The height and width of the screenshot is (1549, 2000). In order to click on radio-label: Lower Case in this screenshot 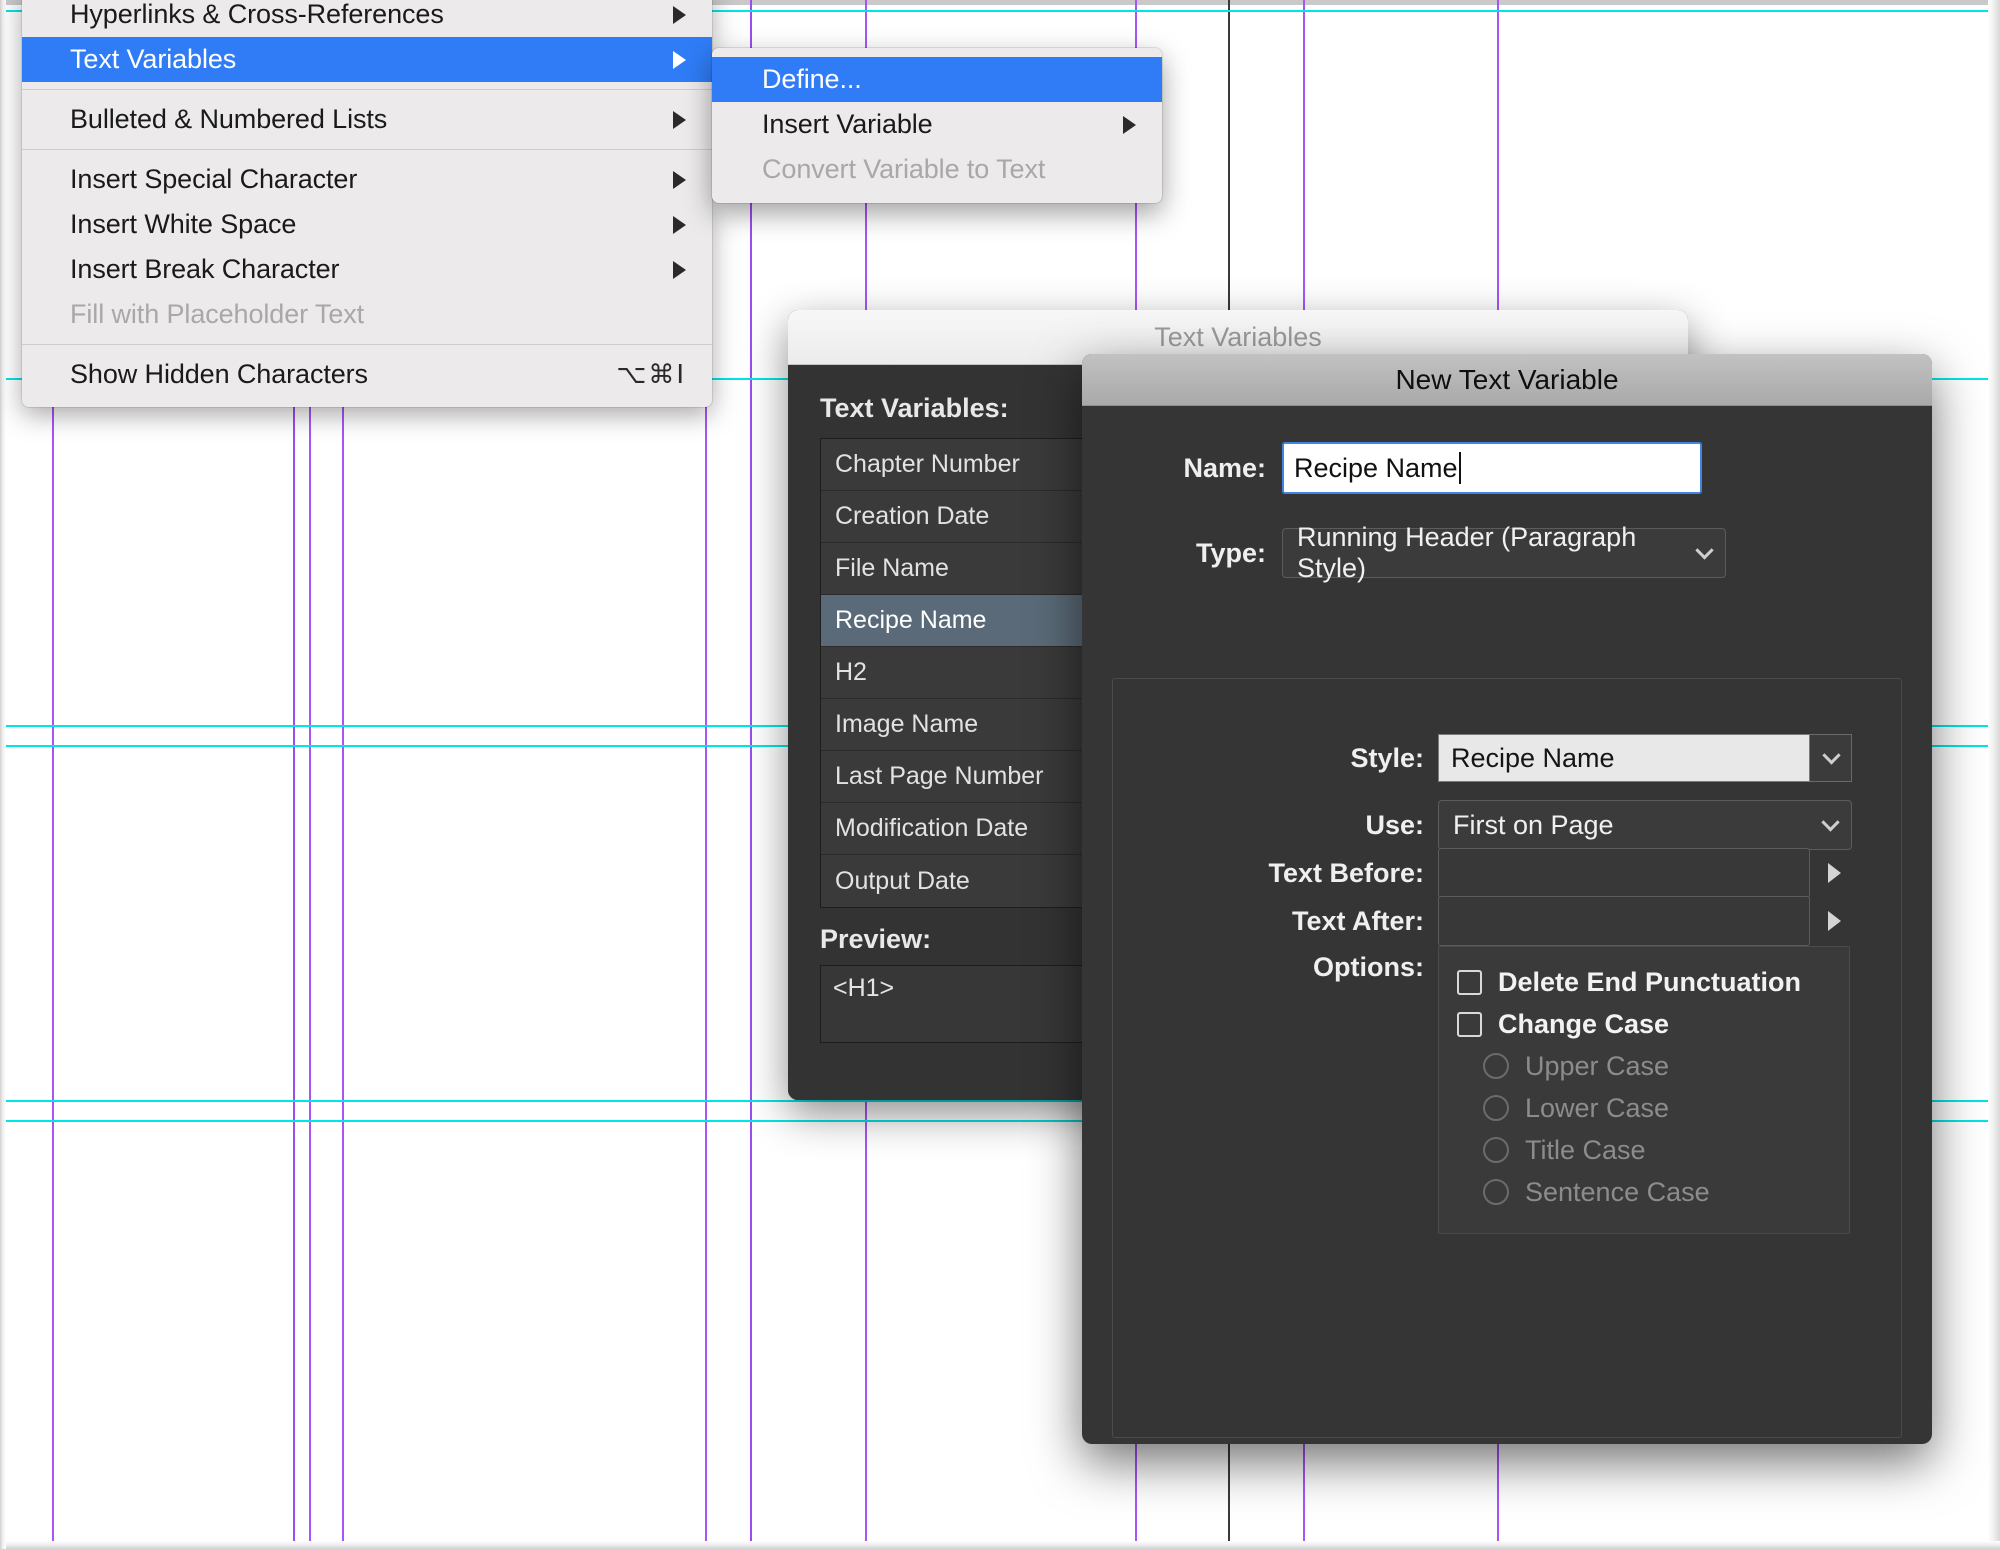, I will do `click(1597, 1107)`.